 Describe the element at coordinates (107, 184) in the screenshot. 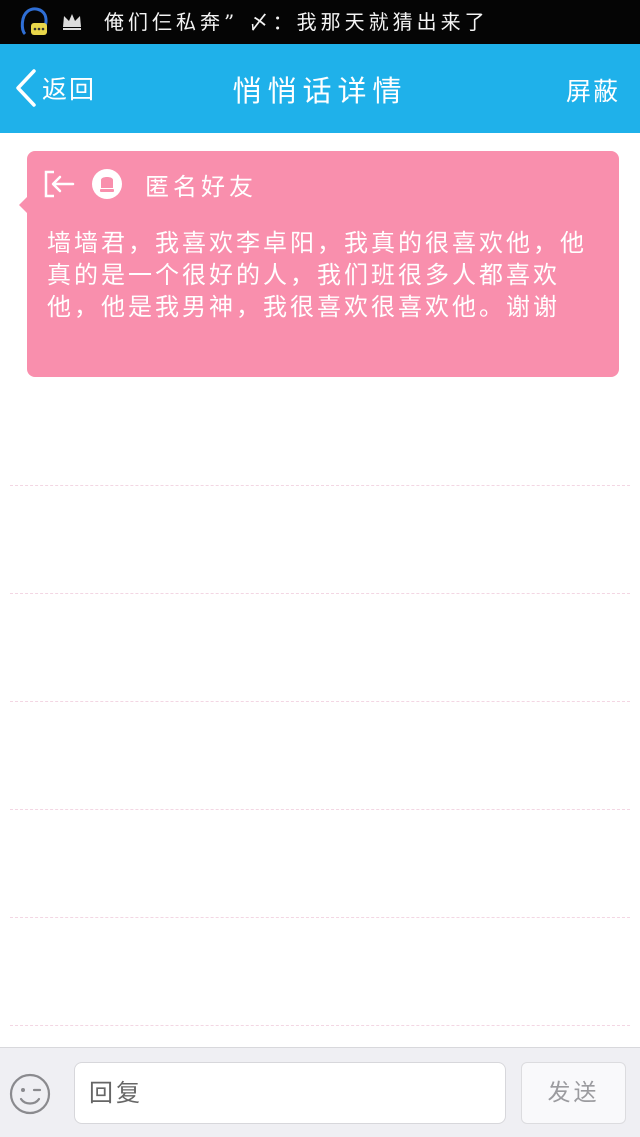

I see `anonymous-user-icon` at that location.